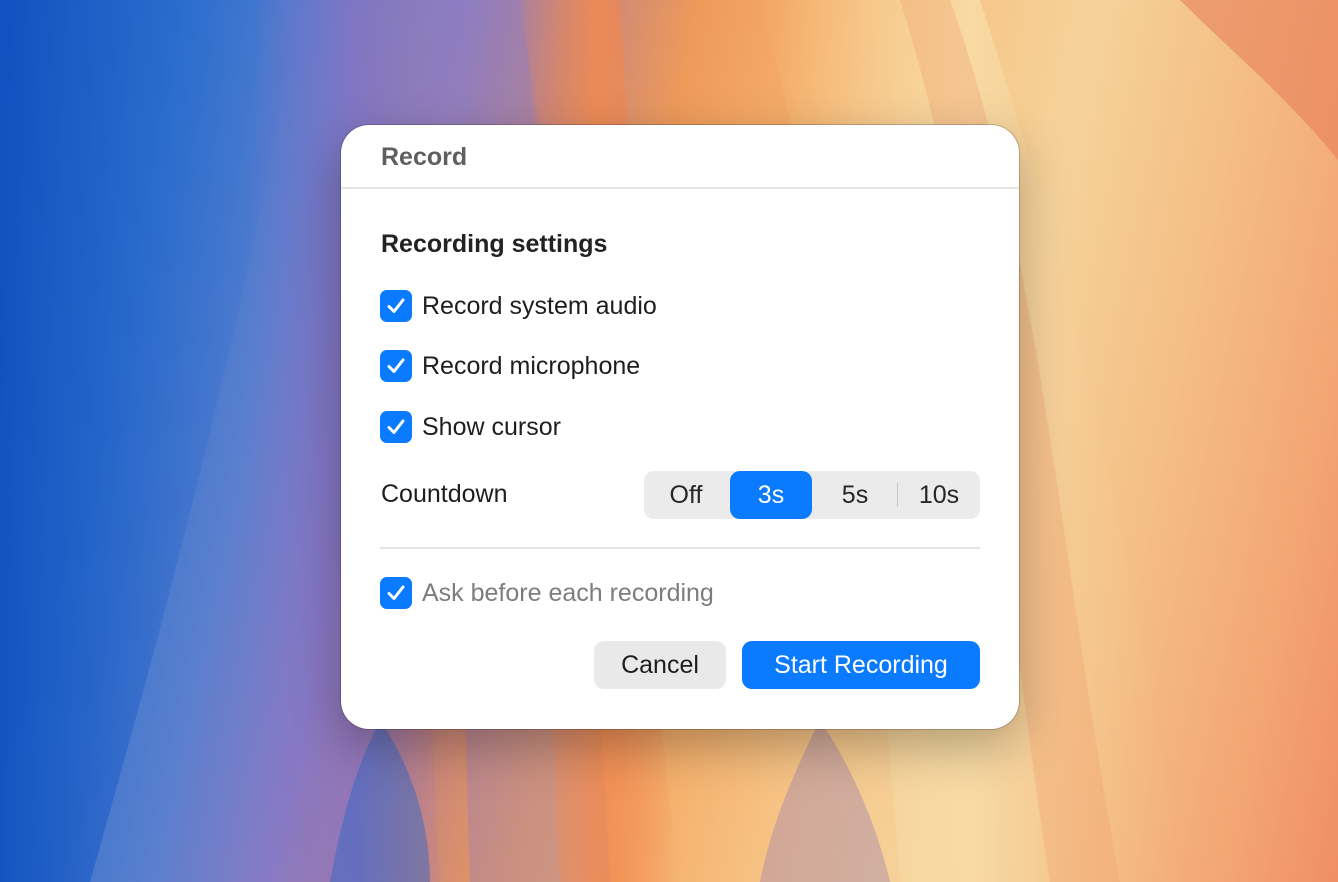 The image size is (1338, 882). Describe the element at coordinates (568, 592) in the screenshot. I see `ask-before-recording-label: Ask before each recording` at that location.